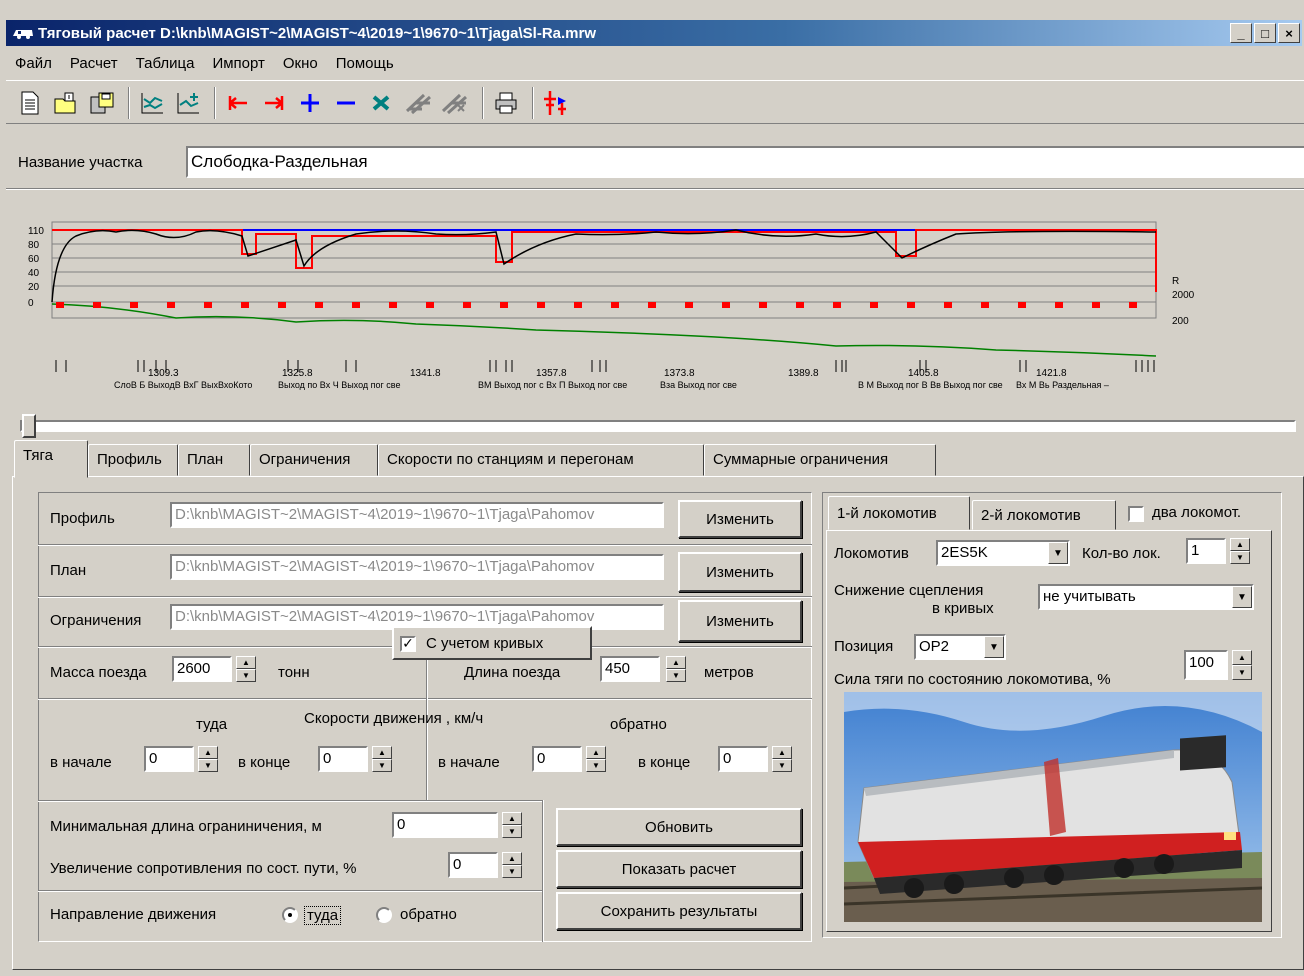 Image resolution: width=1304 pixels, height=976 pixels. I want to click on bwd-end-input: 0, so click(743, 759).